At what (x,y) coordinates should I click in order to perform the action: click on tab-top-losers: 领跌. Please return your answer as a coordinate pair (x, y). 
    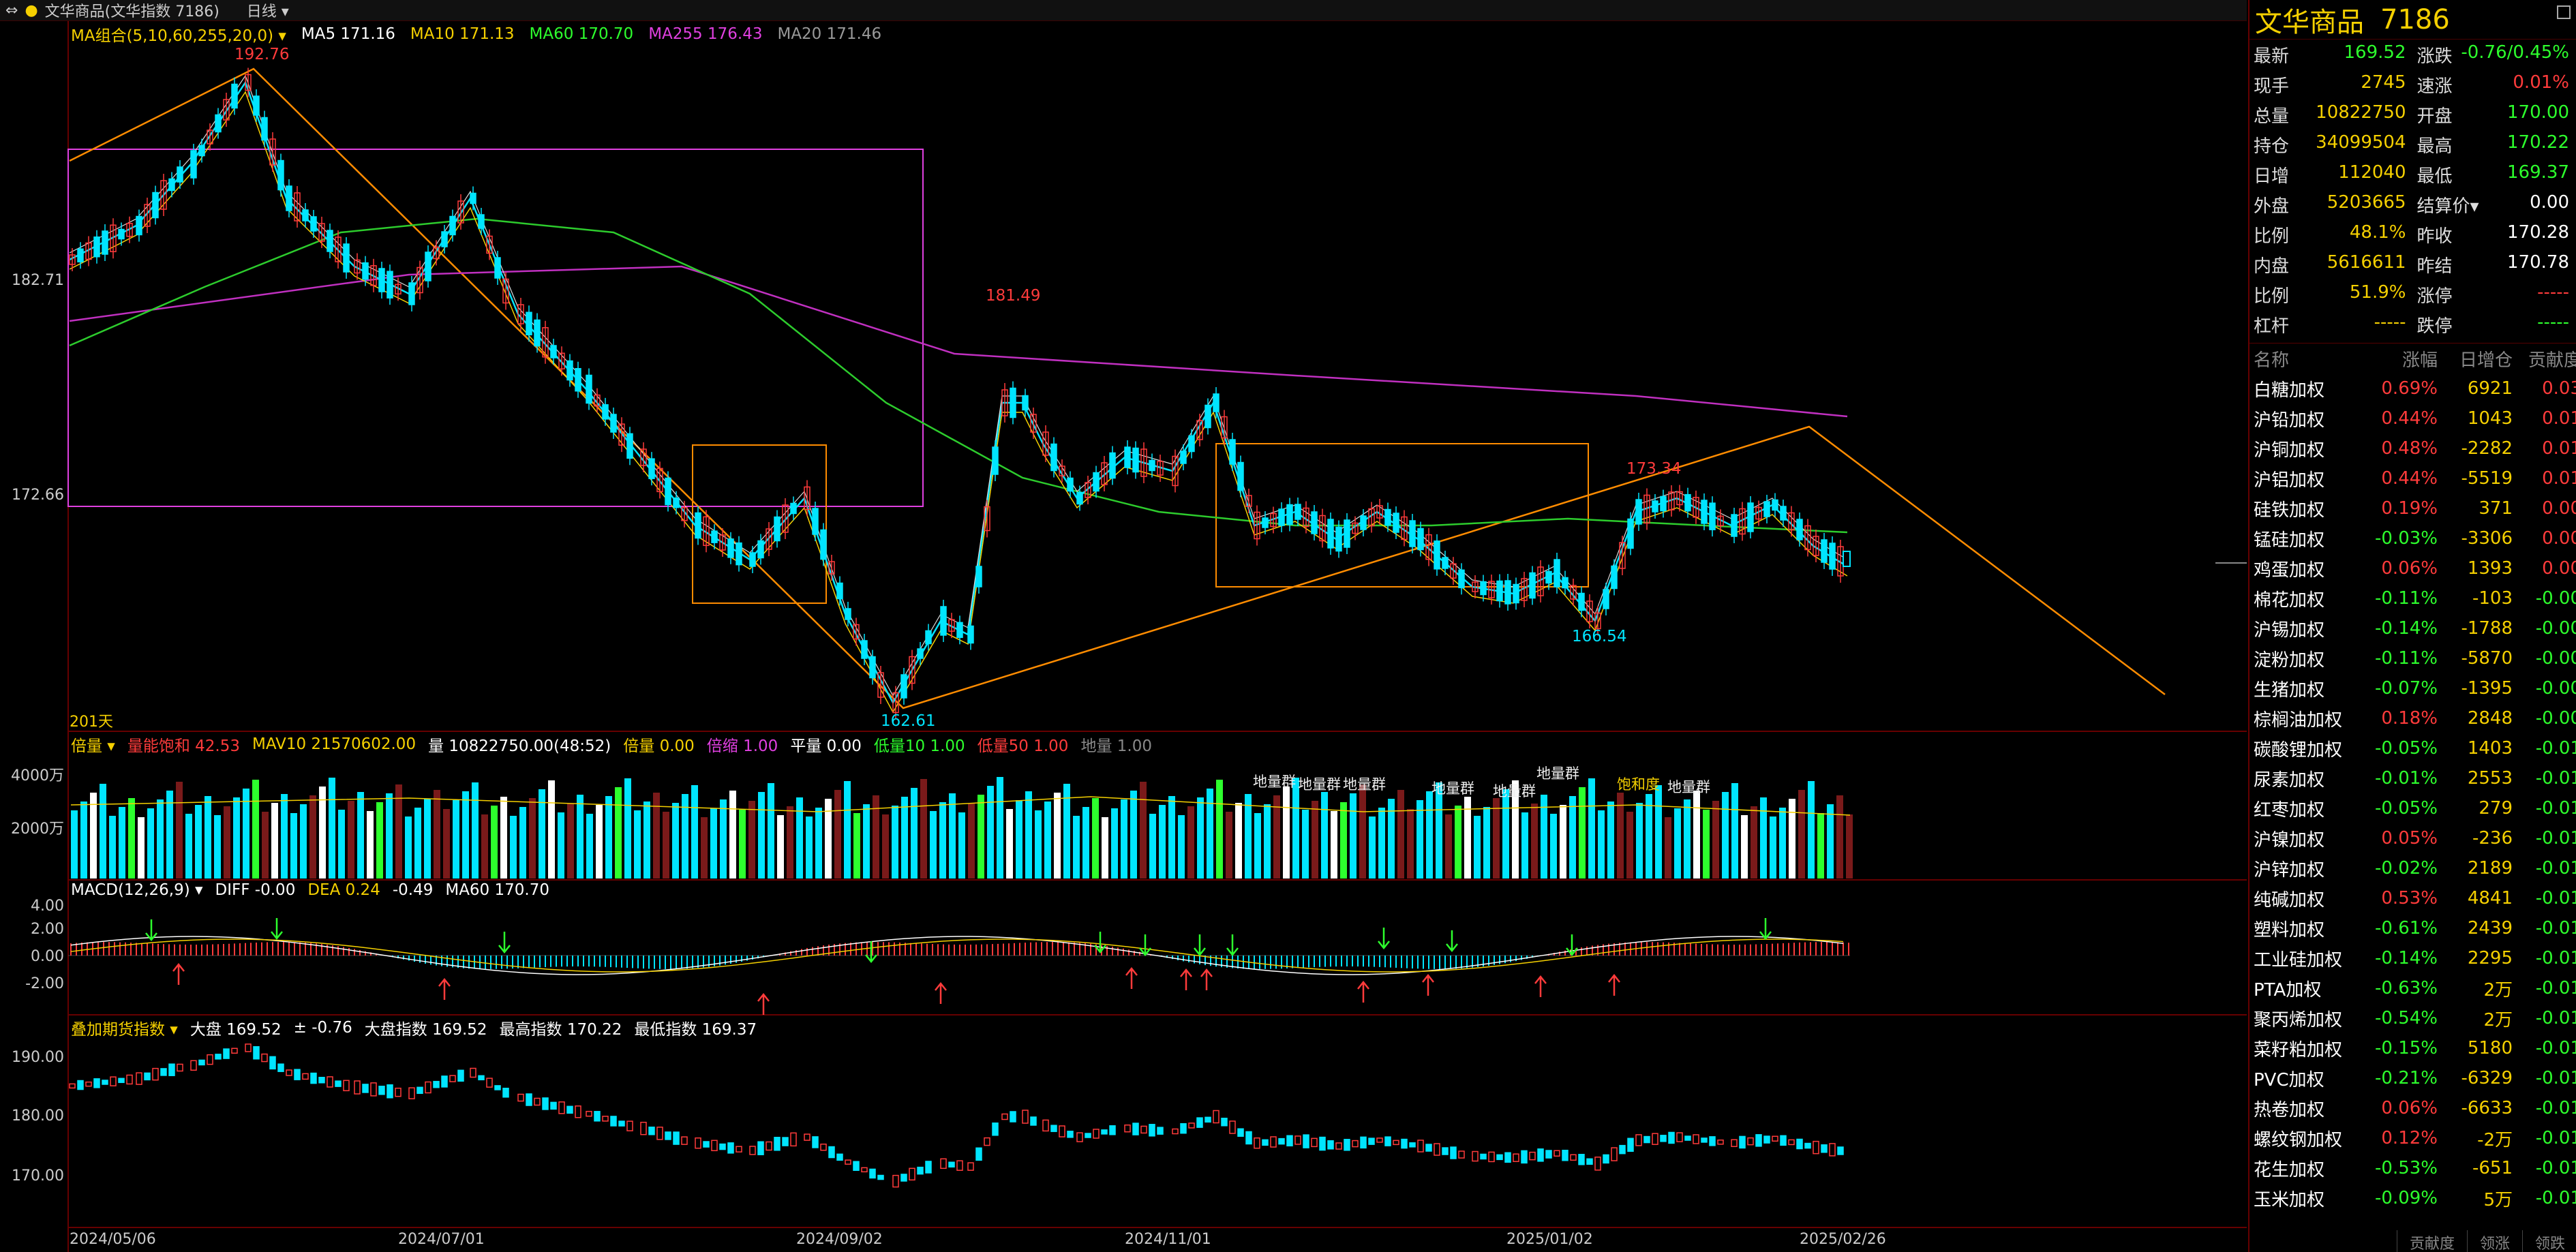
    Looking at the image, I should click on (2548, 1241).